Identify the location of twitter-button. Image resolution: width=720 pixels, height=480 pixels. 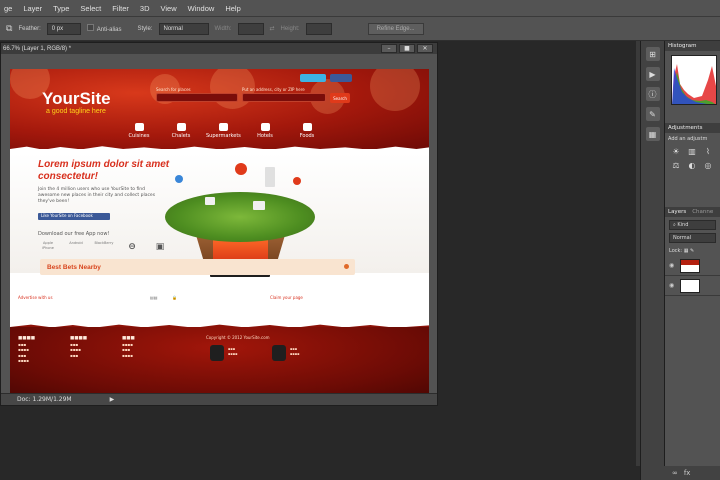
(313, 78).